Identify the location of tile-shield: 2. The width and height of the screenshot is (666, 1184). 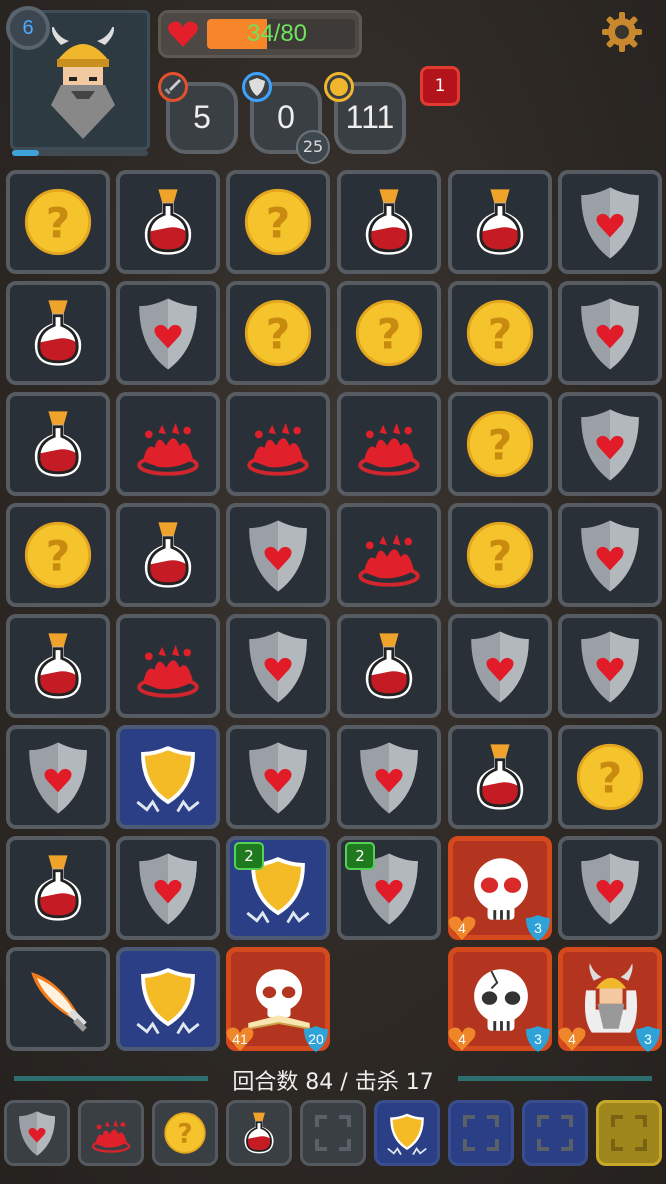
(389, 888).